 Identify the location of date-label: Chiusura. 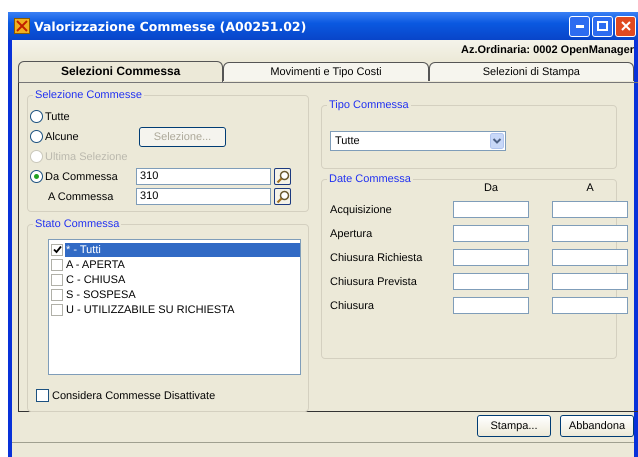
(353, 306).